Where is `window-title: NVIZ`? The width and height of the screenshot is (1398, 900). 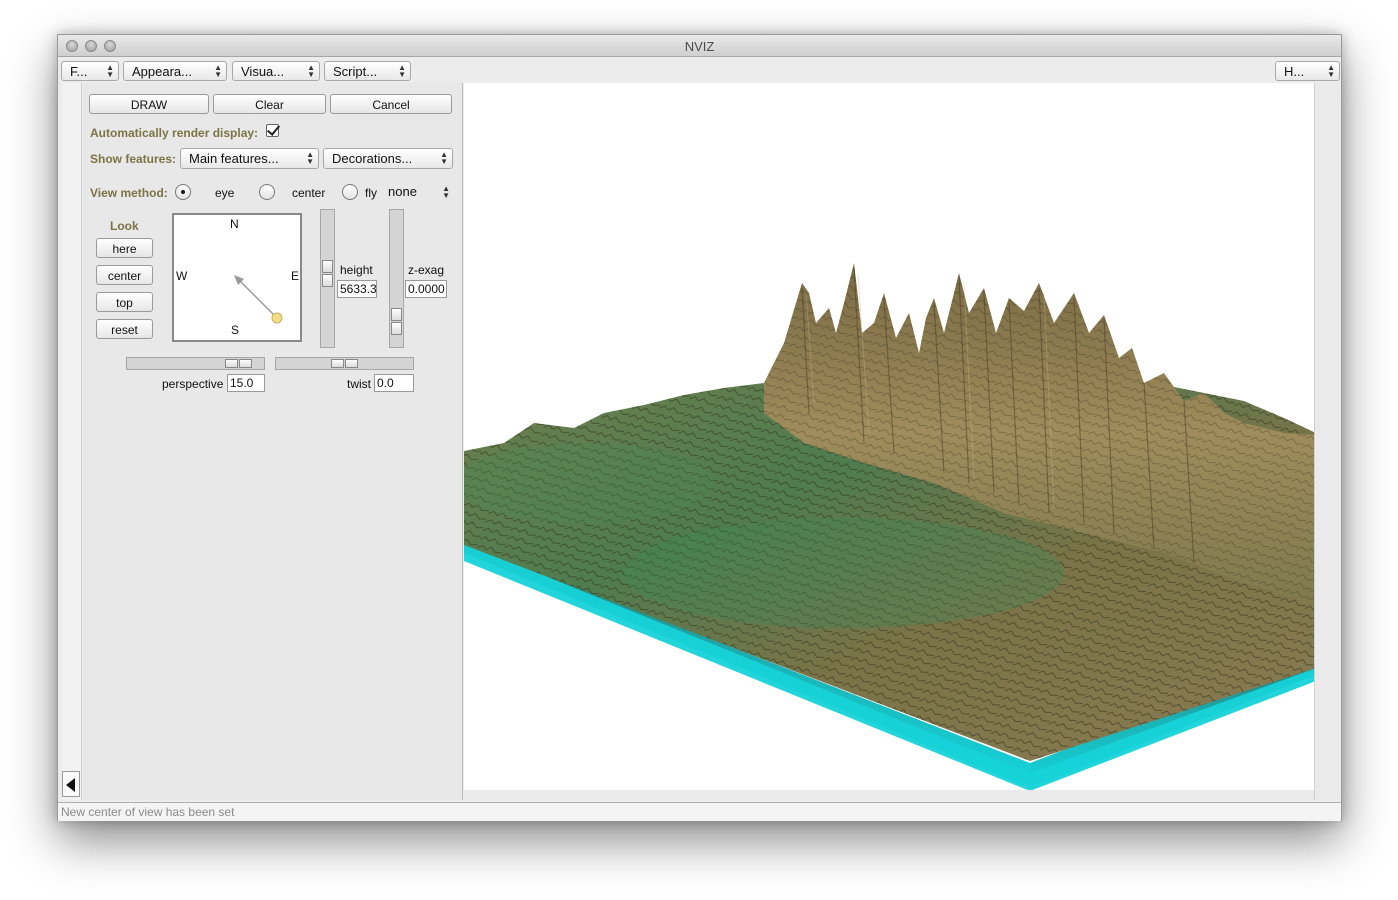
window-title: NVIZ is located at coordinates (699, 46).